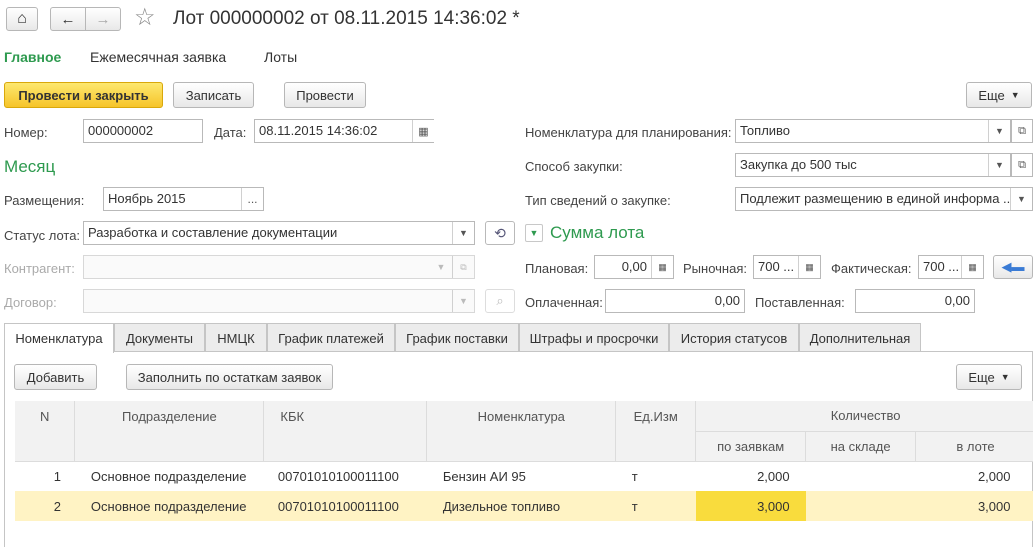 This screenshot has height=547, width=1033. Describe the element at coordinates (656, 431) in the screenshot. I see `col-header-unit: Ед.Изм` at that location.